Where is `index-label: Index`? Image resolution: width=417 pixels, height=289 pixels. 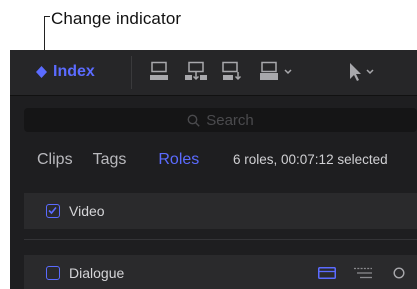
index-label: Index is located at coordinates (74, 71).